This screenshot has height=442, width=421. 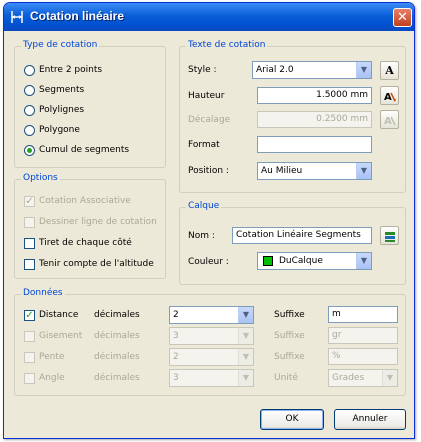 I want to click on pick-offset-button: A, so click(x=389, y=119).